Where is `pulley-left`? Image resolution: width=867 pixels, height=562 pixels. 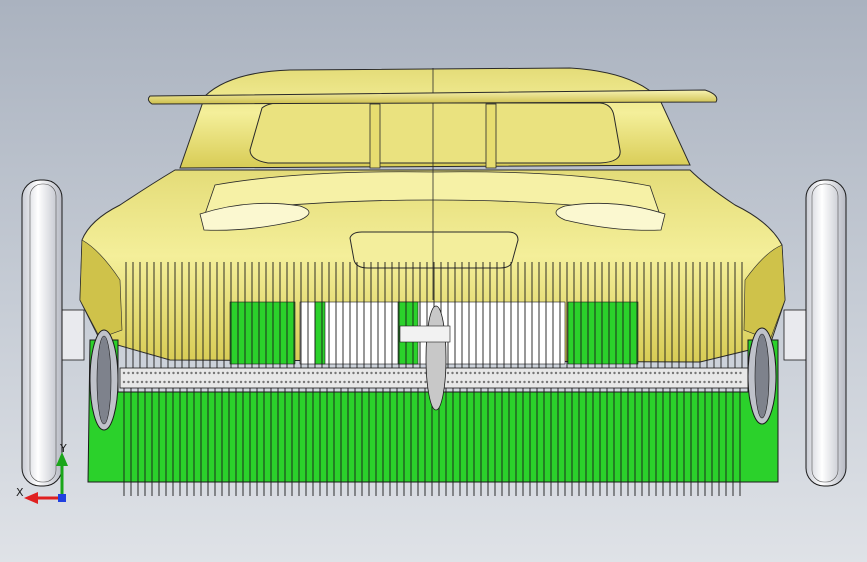
pulley-left is located at coordinates (104, 380).